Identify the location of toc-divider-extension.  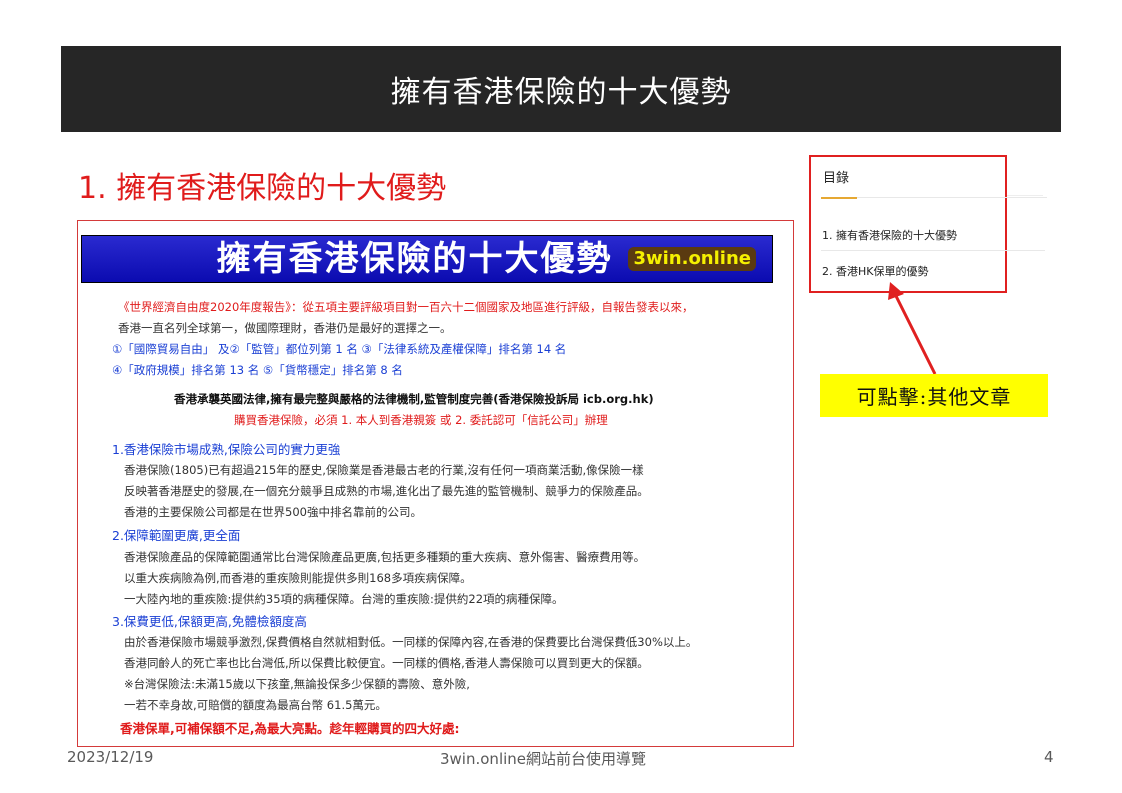
(1025, 195).